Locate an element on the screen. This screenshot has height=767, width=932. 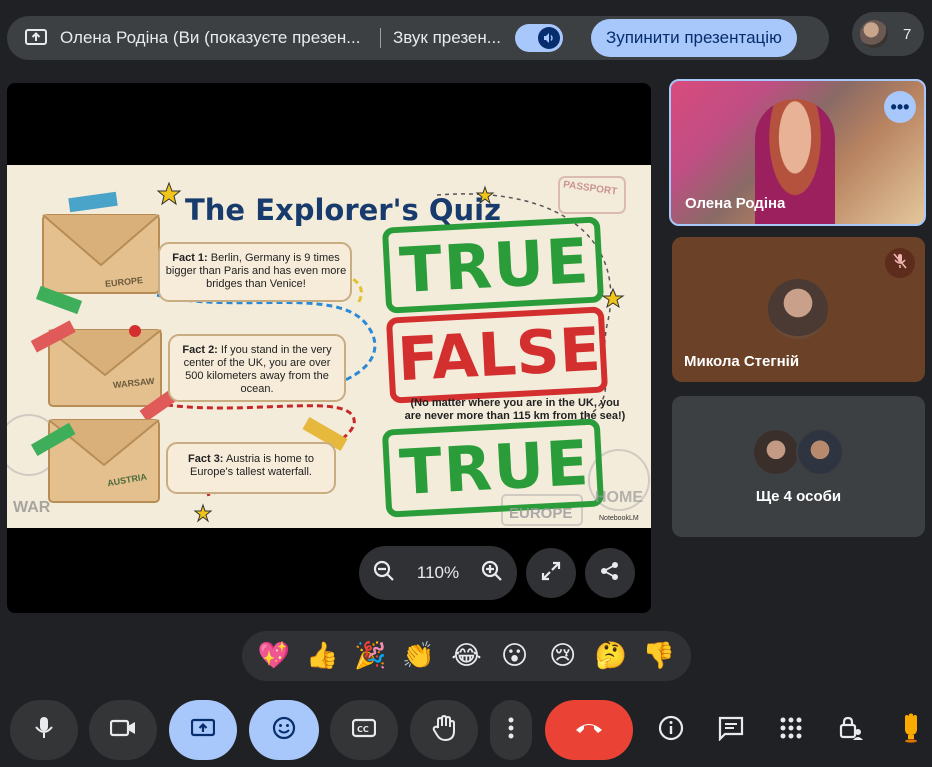
answer-2: FALSE is located at coordinates (499, 355).